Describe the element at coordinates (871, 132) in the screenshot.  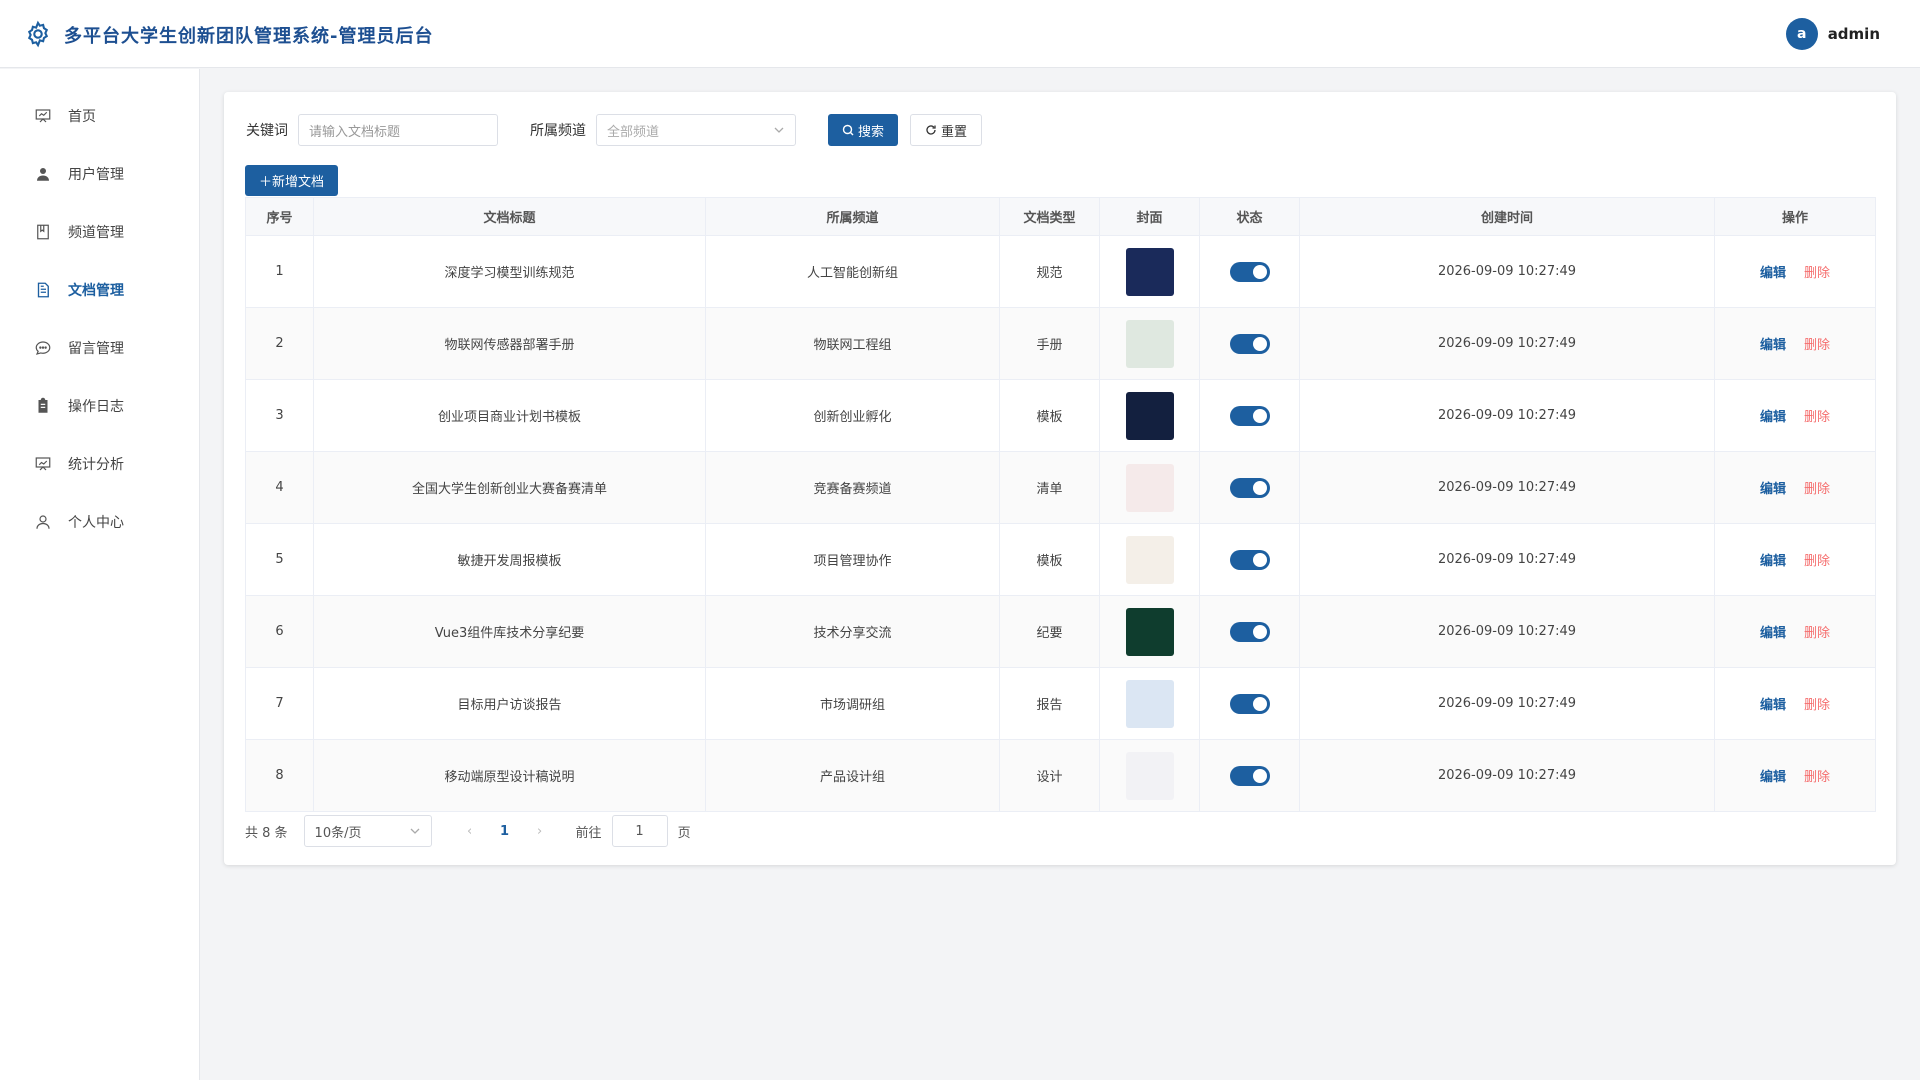
I see `search-button-label: 搜索` at that location.